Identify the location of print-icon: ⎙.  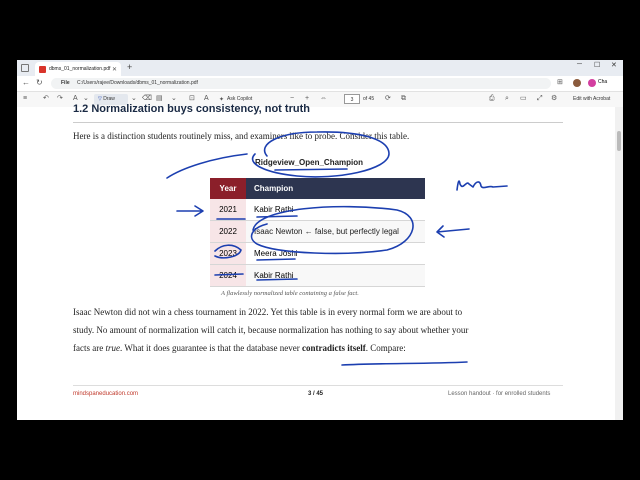
(492, 99).